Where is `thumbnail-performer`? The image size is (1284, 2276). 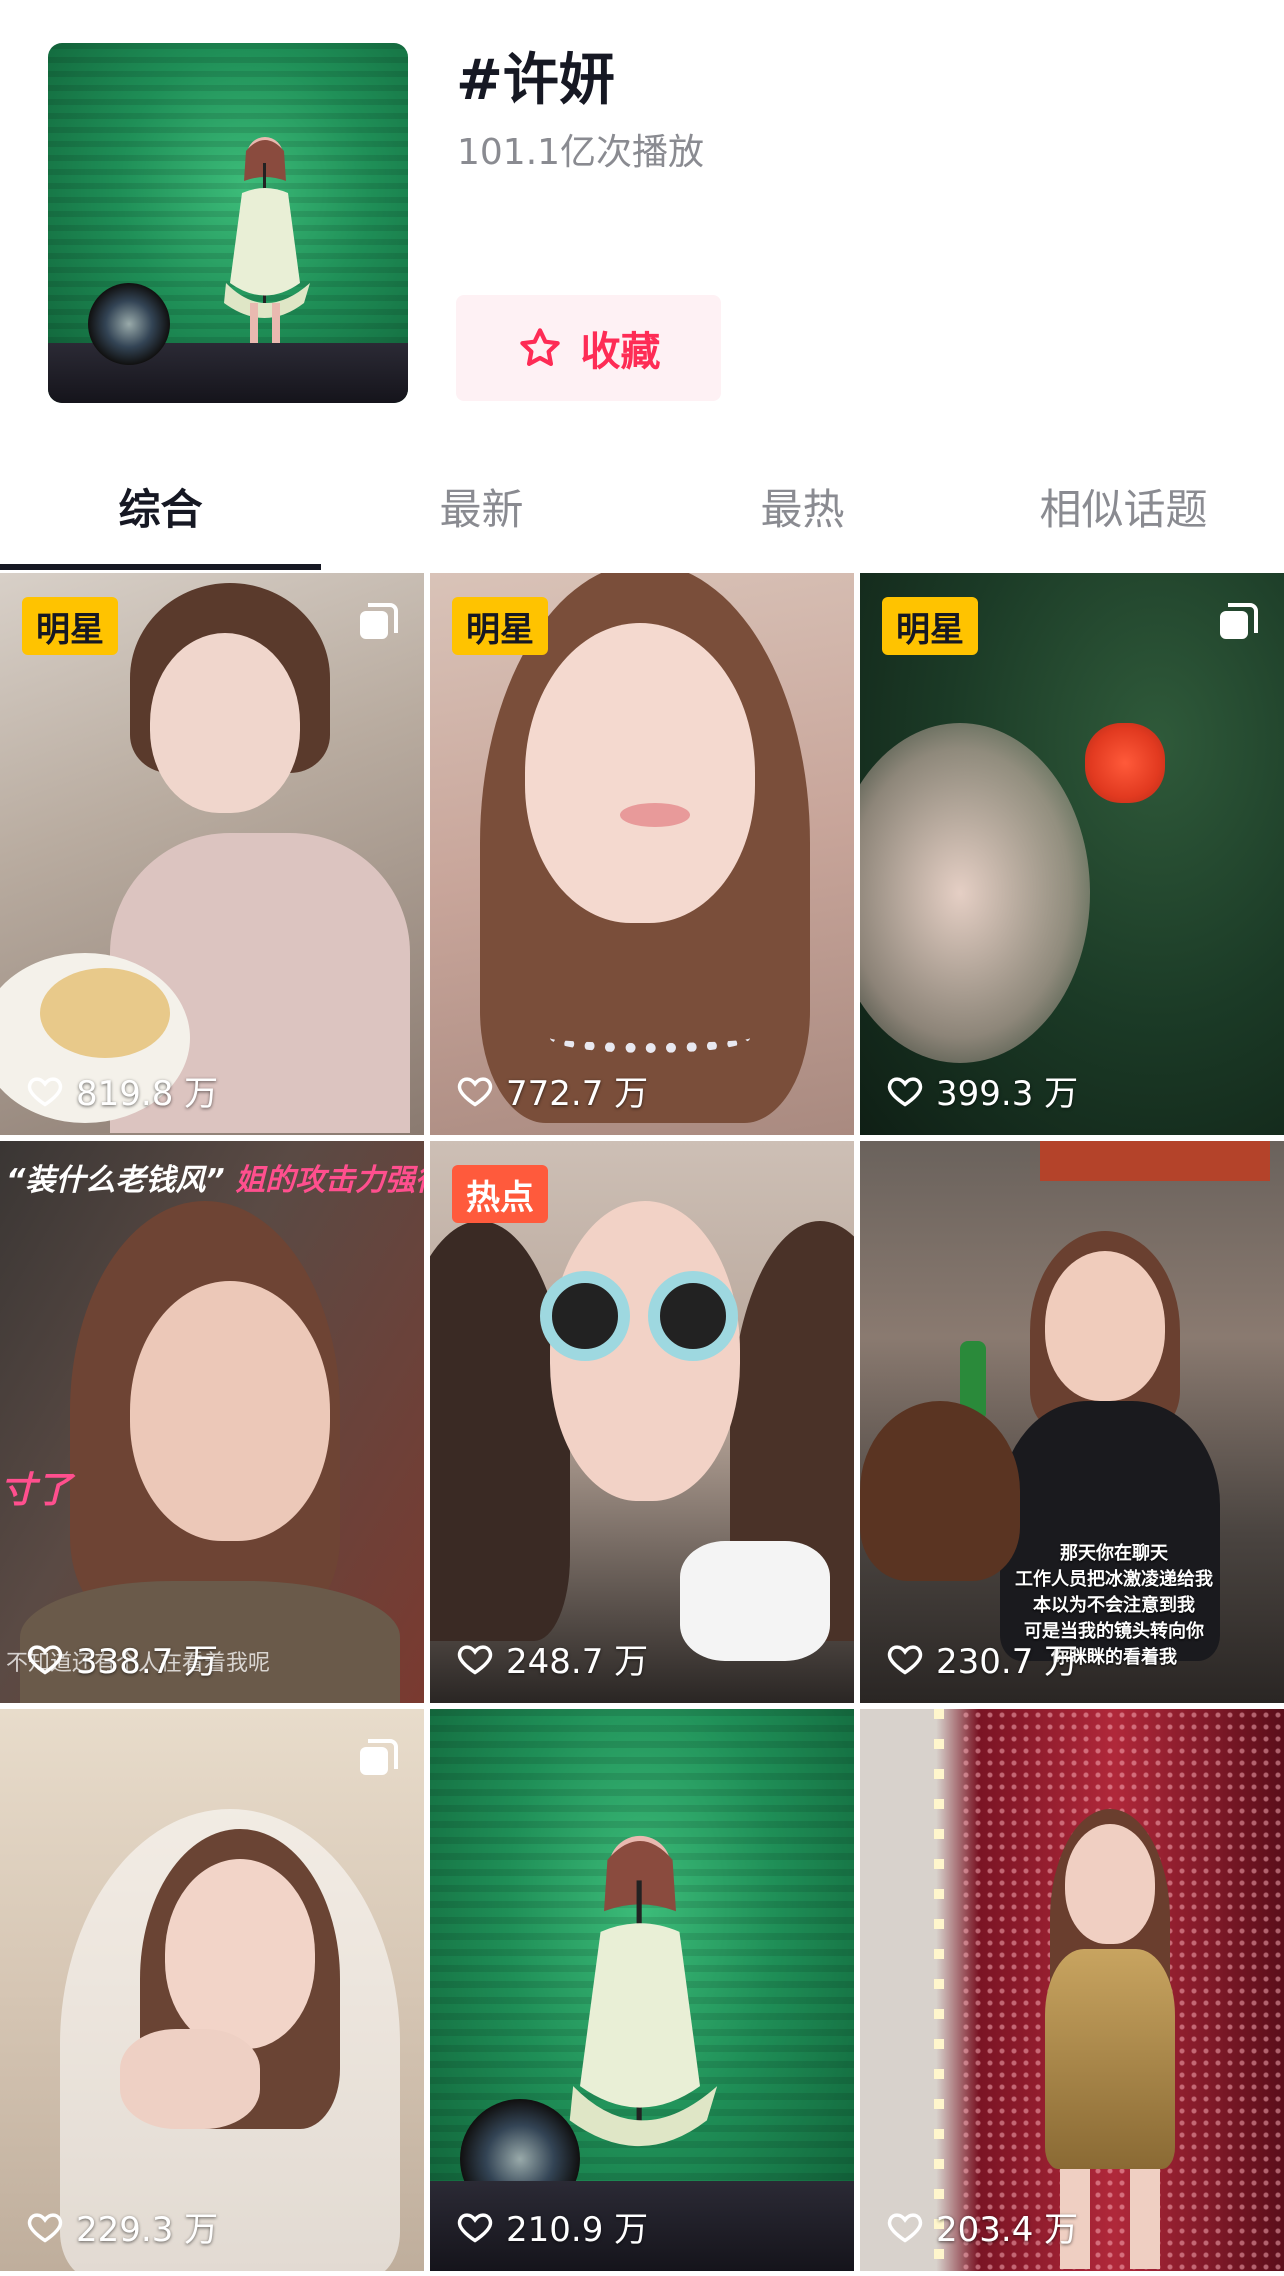 thumbnail-performer is located at coordinates (640, 2009).